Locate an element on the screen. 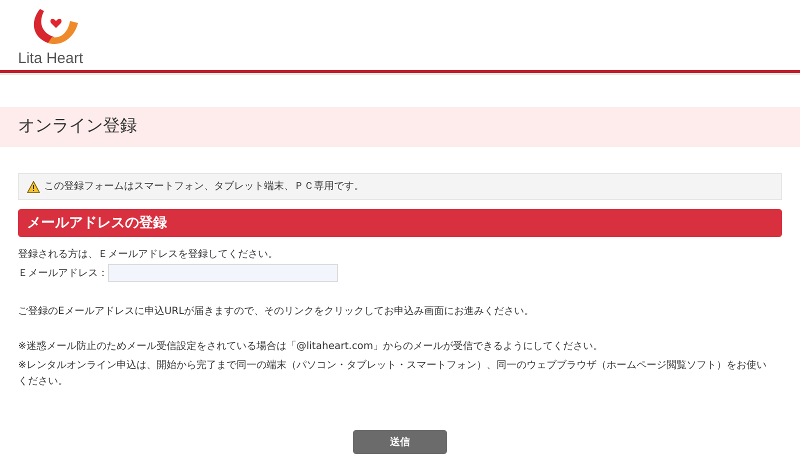 The image size is (800, 468). logo-text: Lita Heart is located at coordinates (51, 58).